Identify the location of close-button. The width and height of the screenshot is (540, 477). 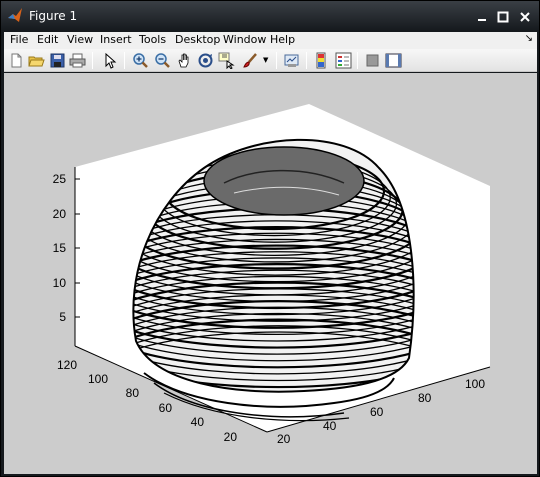
(525, 16).